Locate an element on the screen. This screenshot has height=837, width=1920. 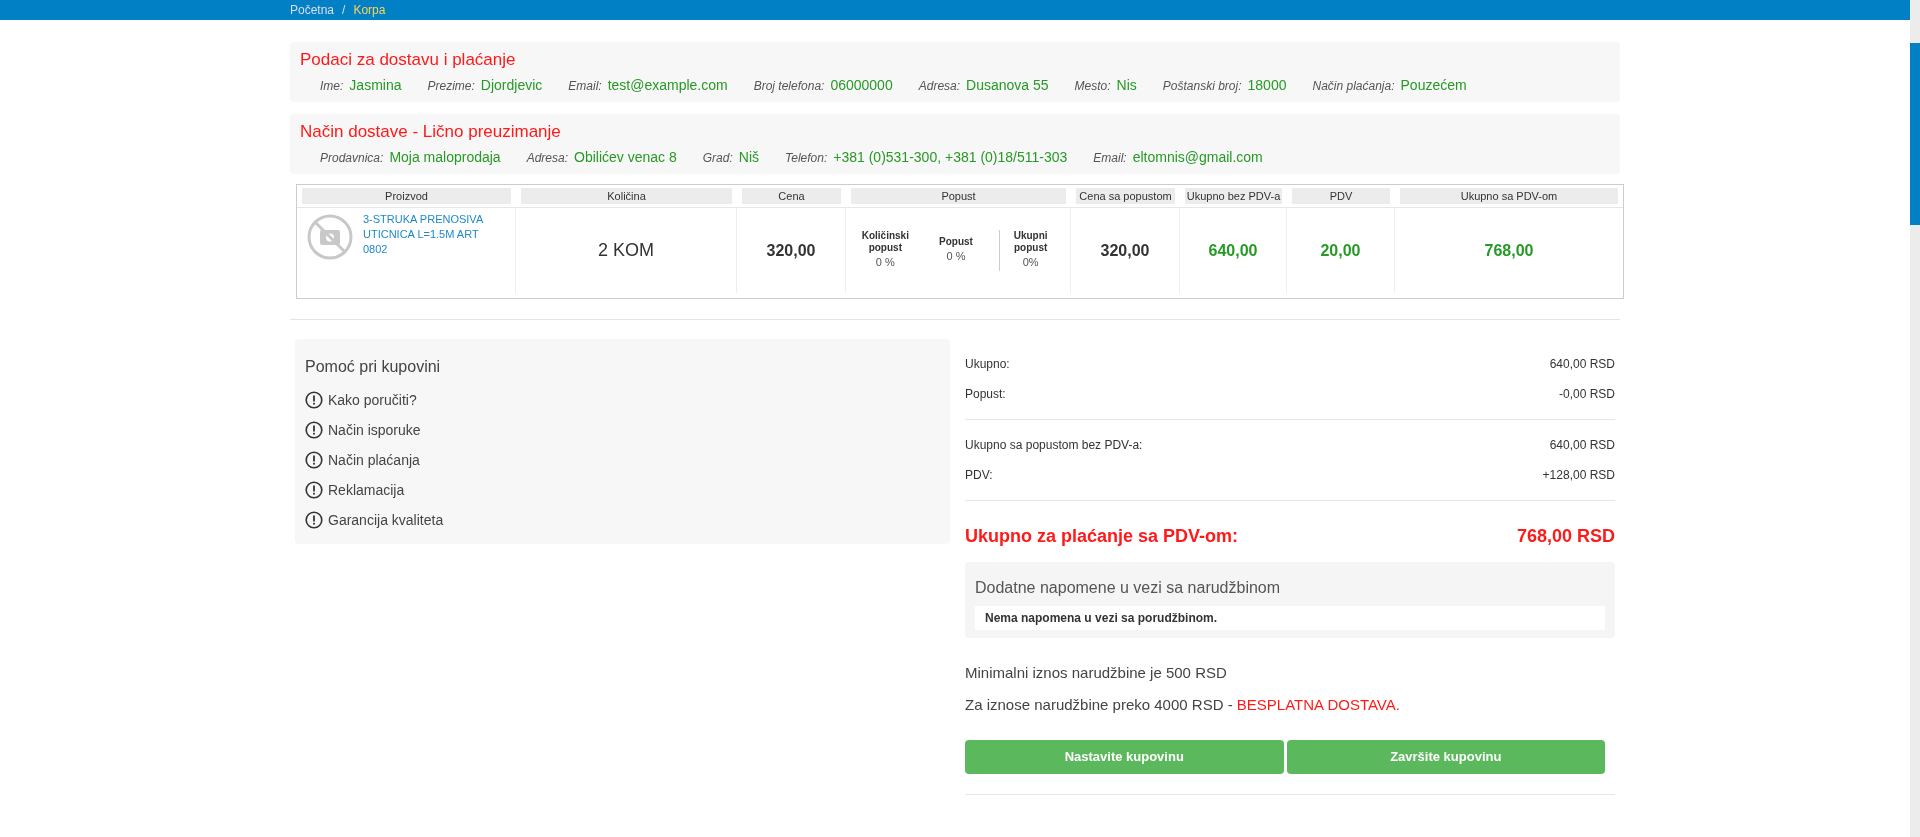
field-label: Prezime: is located at coordinates (451, 86).